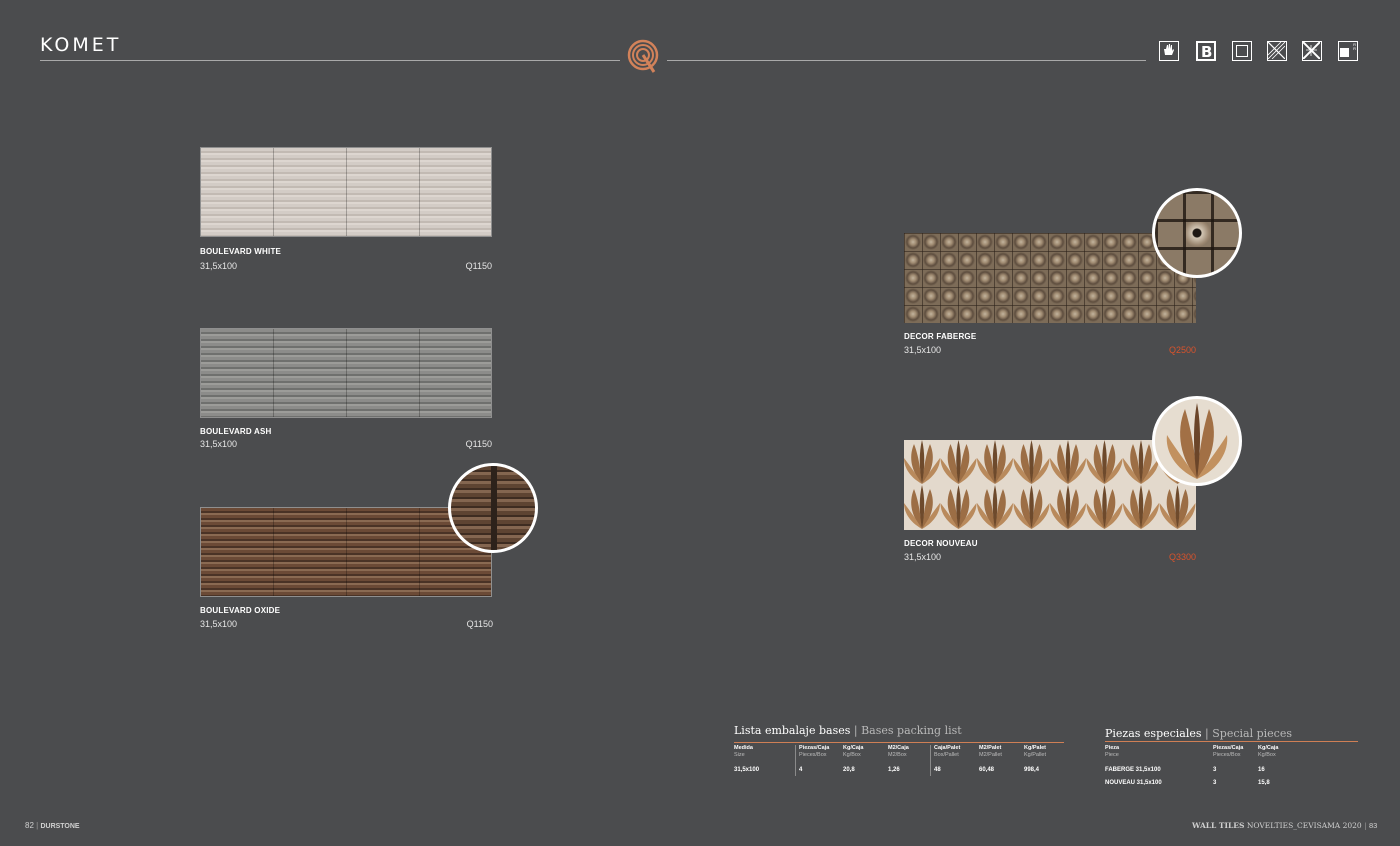 Image resolution: width=1400 pixels, height=846 pixels. I want to click on packing-header-size: Medida Size, so click(743, 751).